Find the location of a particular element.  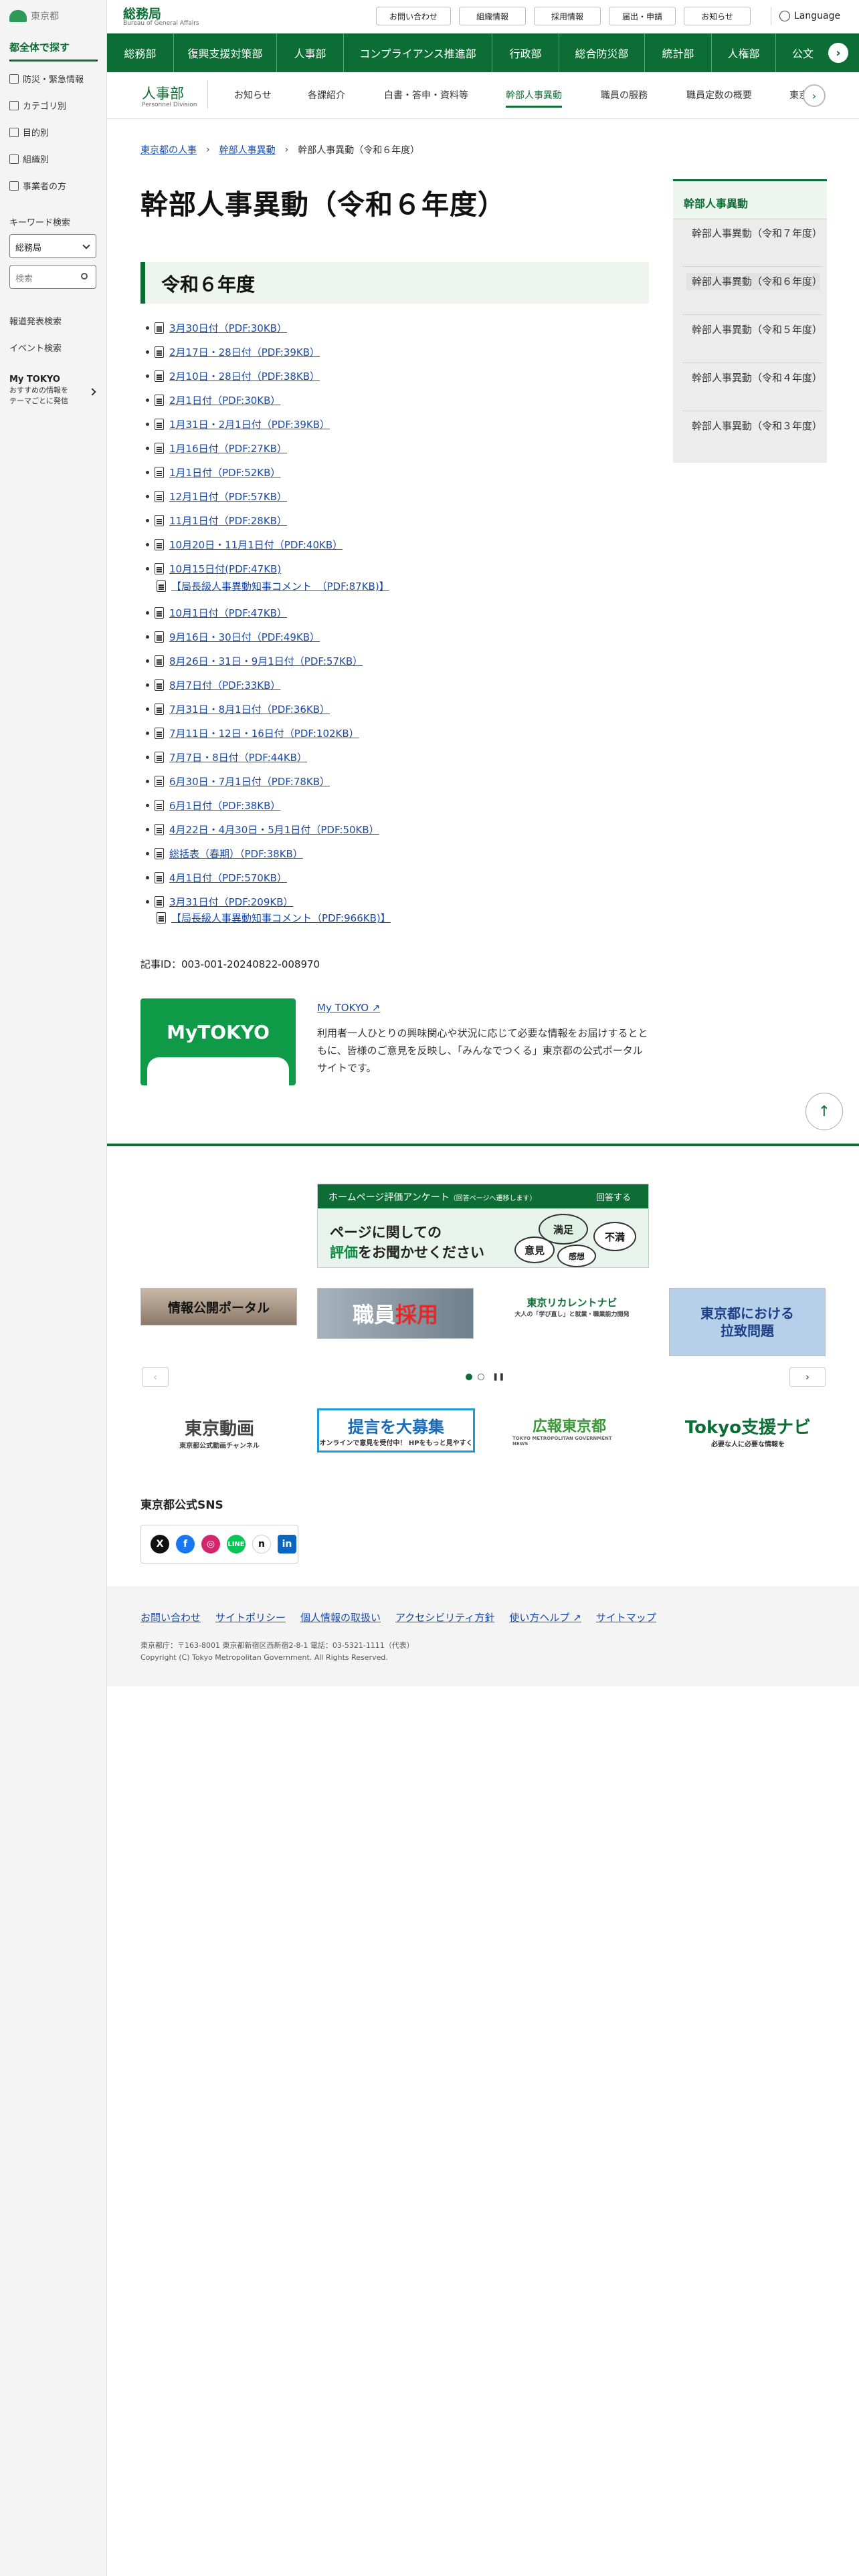

back-to-top-button: ↑ is located at coordinates (824, 1111).